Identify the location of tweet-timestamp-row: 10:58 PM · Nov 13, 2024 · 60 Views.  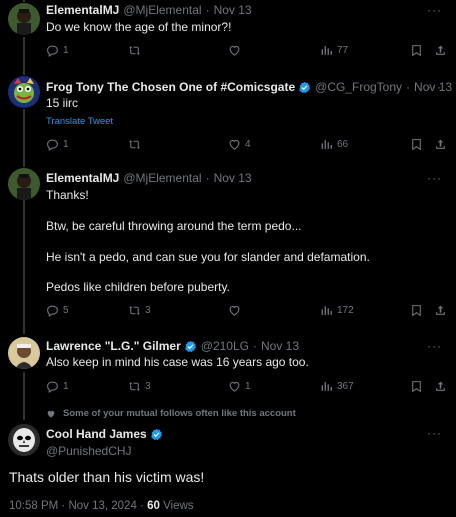
(101, 506).